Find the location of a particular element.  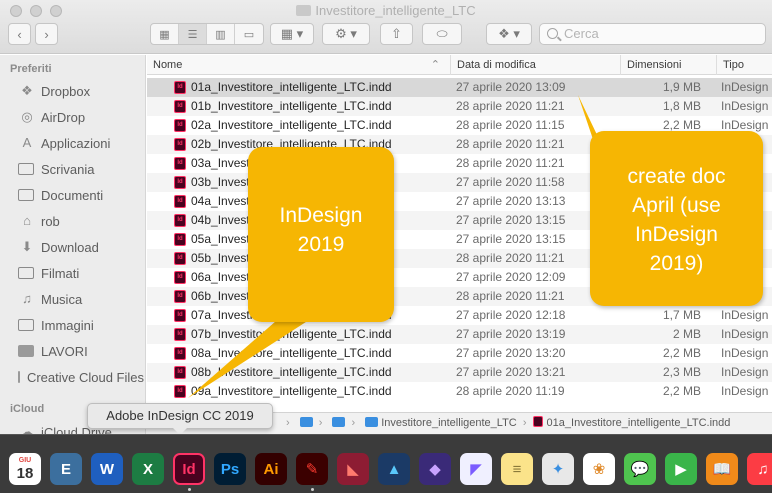

dock-icon-glyph: Ai is located at coordinates (271, 469).